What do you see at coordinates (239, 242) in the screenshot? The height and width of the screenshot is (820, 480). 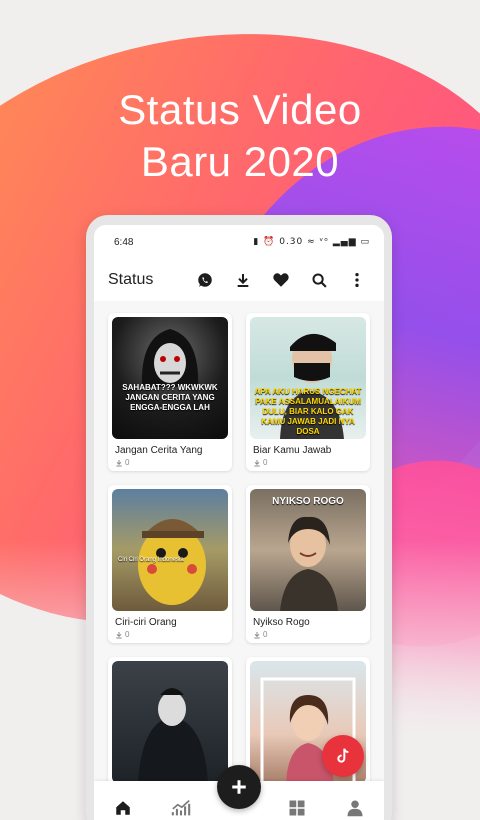 I see `status-bar: 6:48 ▮ ⏰ 0.30 ≈ ᵛᵒ ▂▄▆ ▭` at bounding box center [239, 242].